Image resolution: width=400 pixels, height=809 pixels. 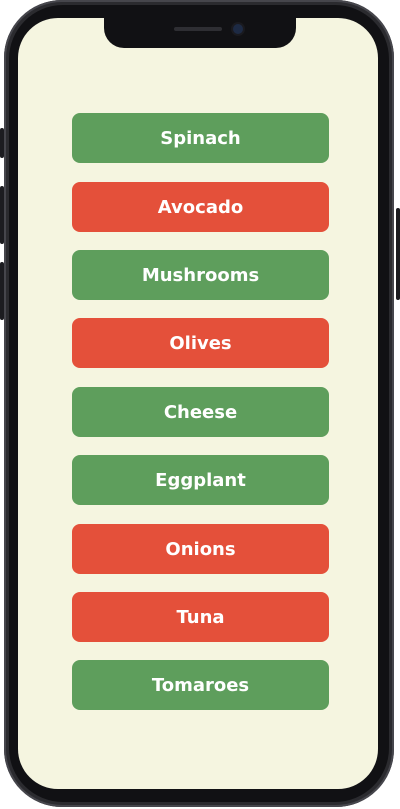 I want to click on ingredient-item-tomaroes: Tomaroes, so click(x=200, y=685).